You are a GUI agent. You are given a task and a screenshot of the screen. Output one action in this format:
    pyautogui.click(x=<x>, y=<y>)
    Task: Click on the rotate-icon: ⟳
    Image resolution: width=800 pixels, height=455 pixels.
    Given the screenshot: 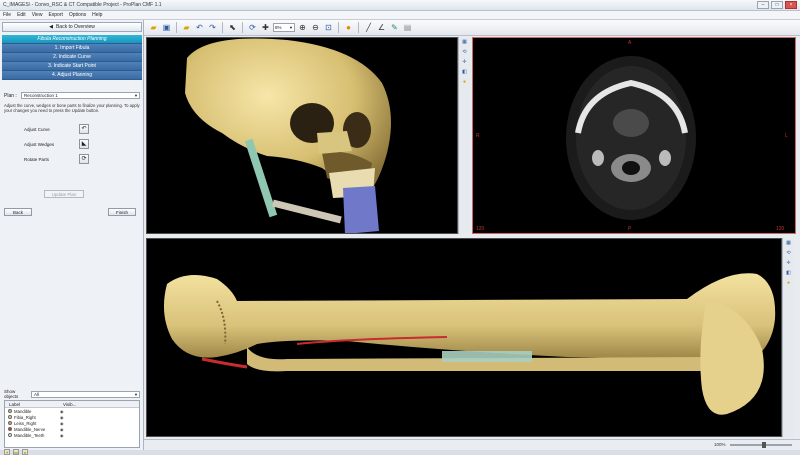 What is the action you would take?
    pyautogui.click(x=84, y=159)
    